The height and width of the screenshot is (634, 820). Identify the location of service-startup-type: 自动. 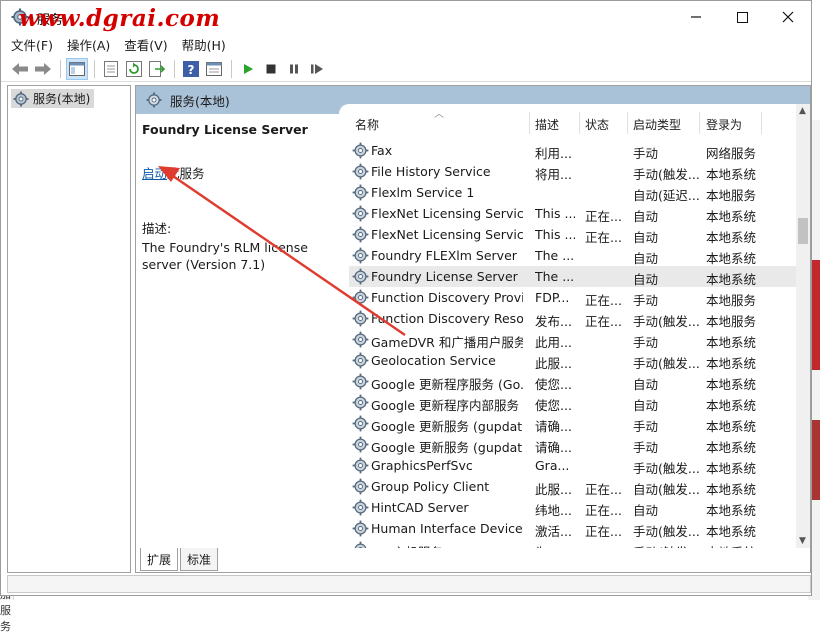
(646, 237).